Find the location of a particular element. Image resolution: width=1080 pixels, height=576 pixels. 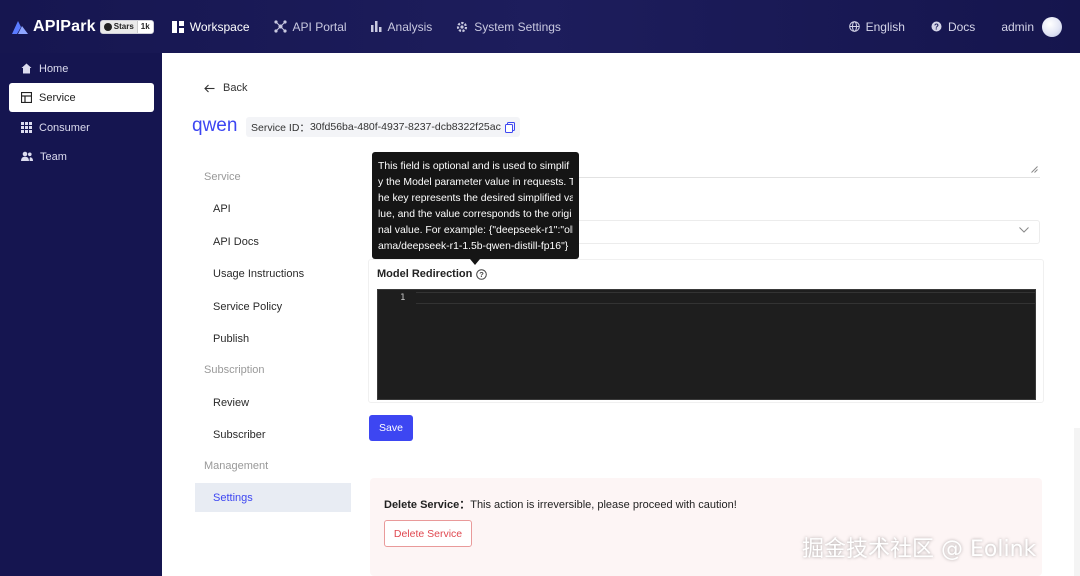

github-icon is located at coordinates (107, 26).